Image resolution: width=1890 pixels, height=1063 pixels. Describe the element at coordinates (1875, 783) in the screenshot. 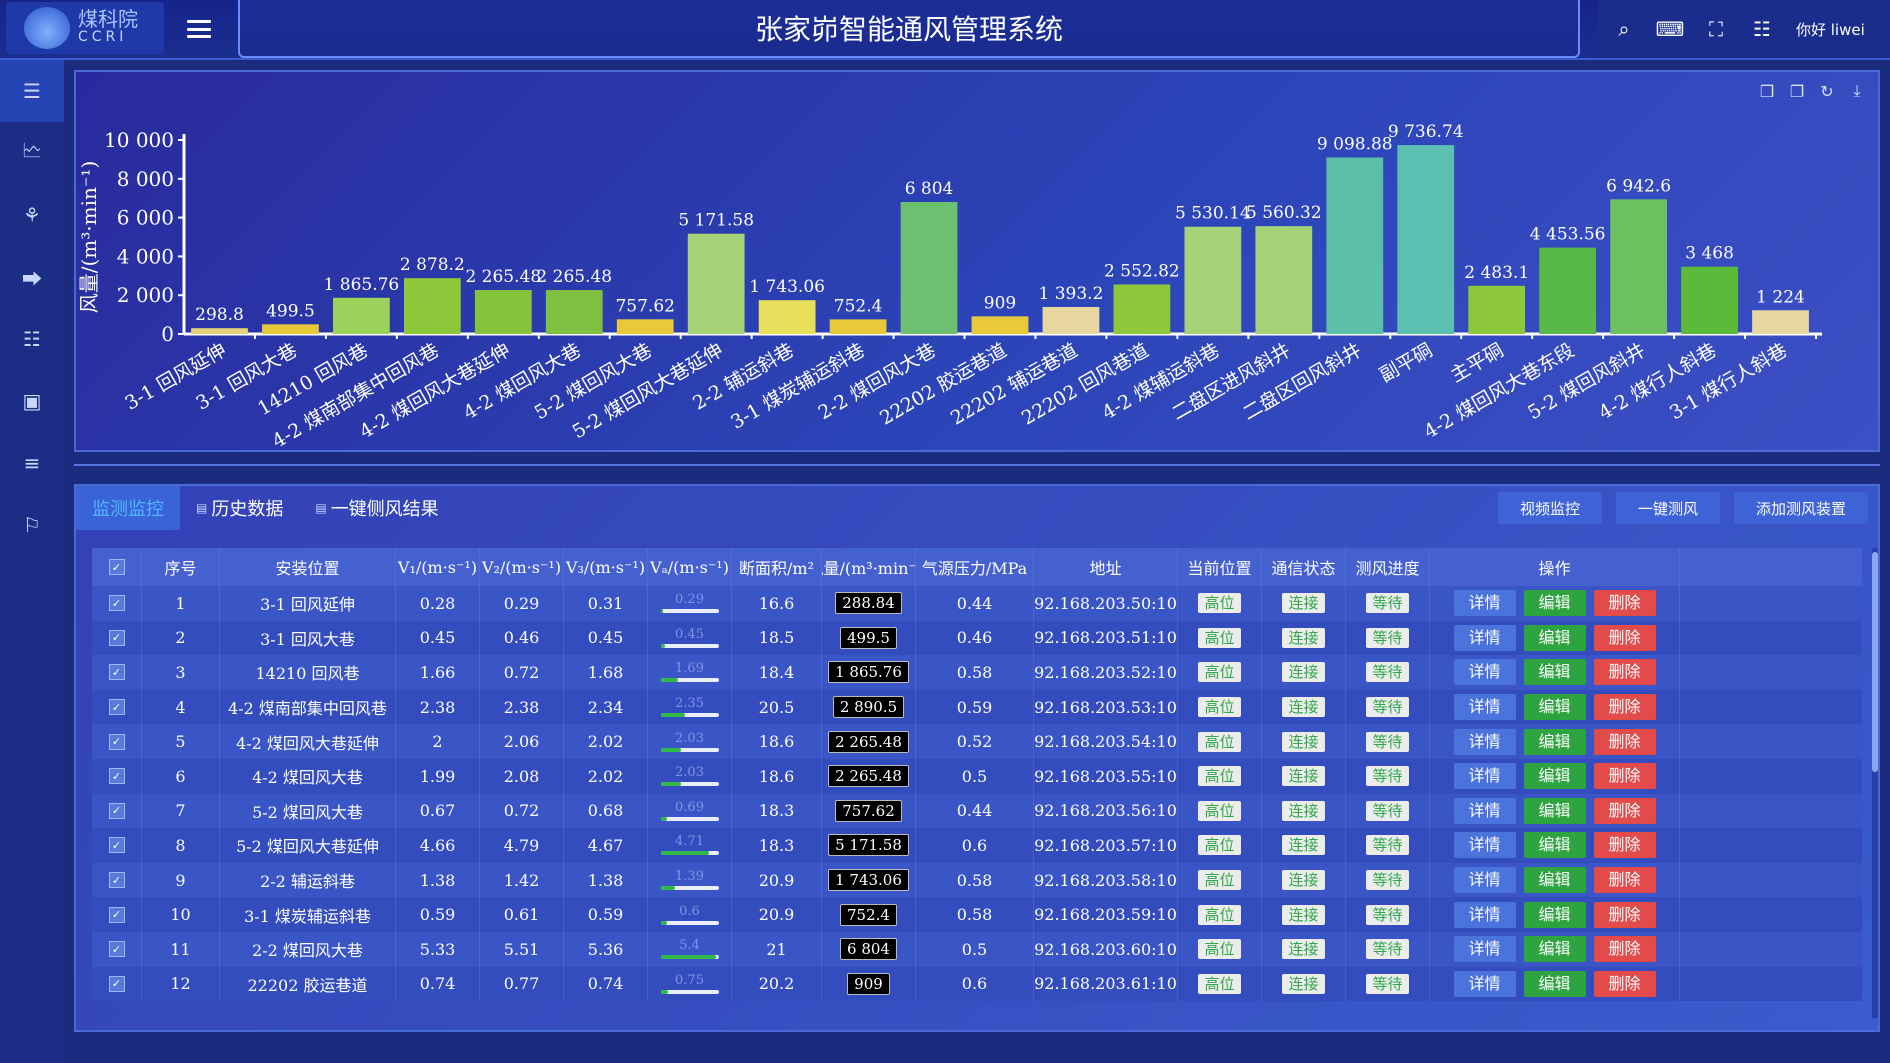

I see `table-scrollbar` at that location.